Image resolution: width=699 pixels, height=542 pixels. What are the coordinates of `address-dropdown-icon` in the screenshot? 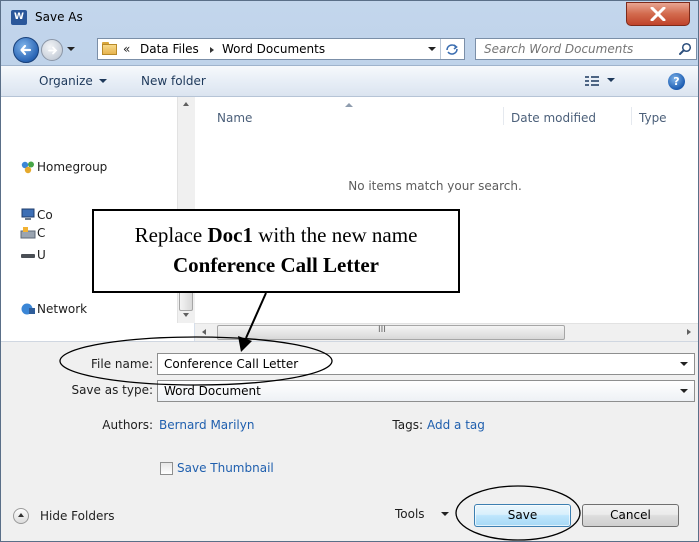 It's located at (432, 49).